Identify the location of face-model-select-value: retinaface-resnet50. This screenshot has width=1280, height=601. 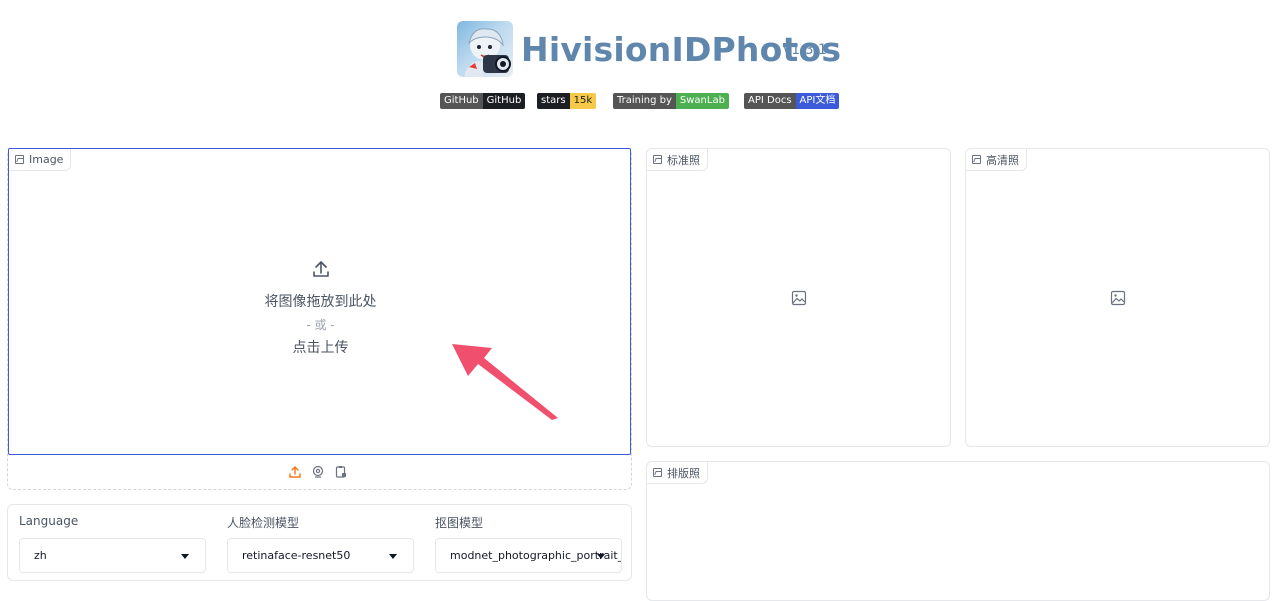
(296, 555).